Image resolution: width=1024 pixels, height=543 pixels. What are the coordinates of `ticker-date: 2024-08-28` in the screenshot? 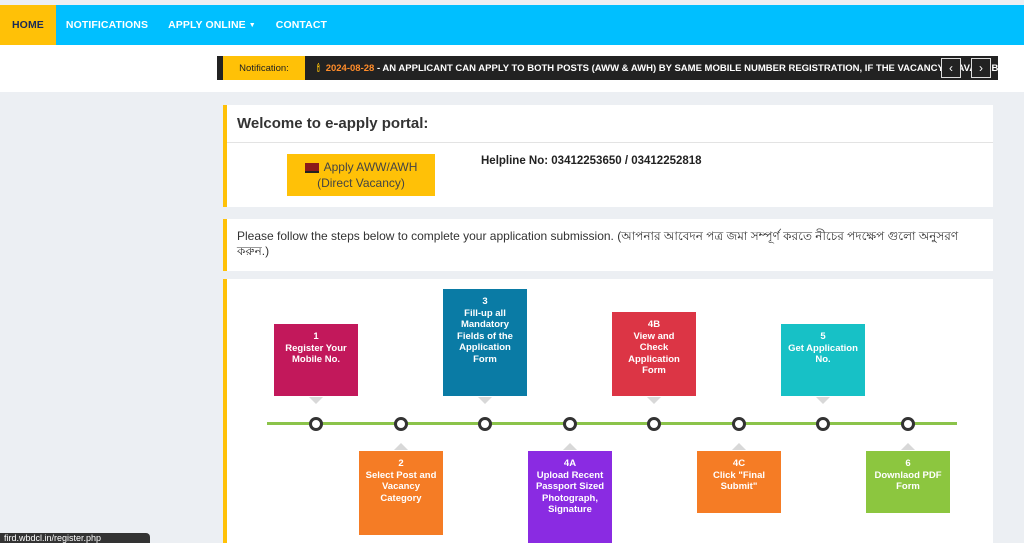 It's located at (350, 68).